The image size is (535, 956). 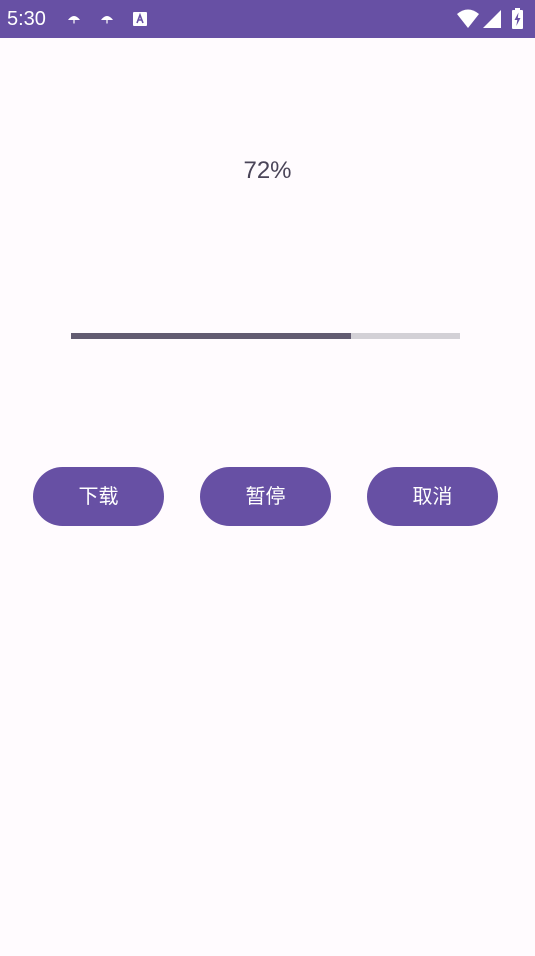 What do you see at coordinates (432, 496) in the screenshot?
I see `cancel-button: 取消` at bounding box center [432, 496].